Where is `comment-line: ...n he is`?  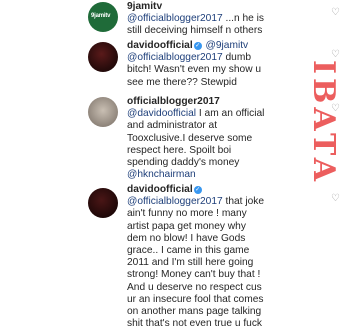 comment-line: ...n he is is located at coordinates (243, 19).